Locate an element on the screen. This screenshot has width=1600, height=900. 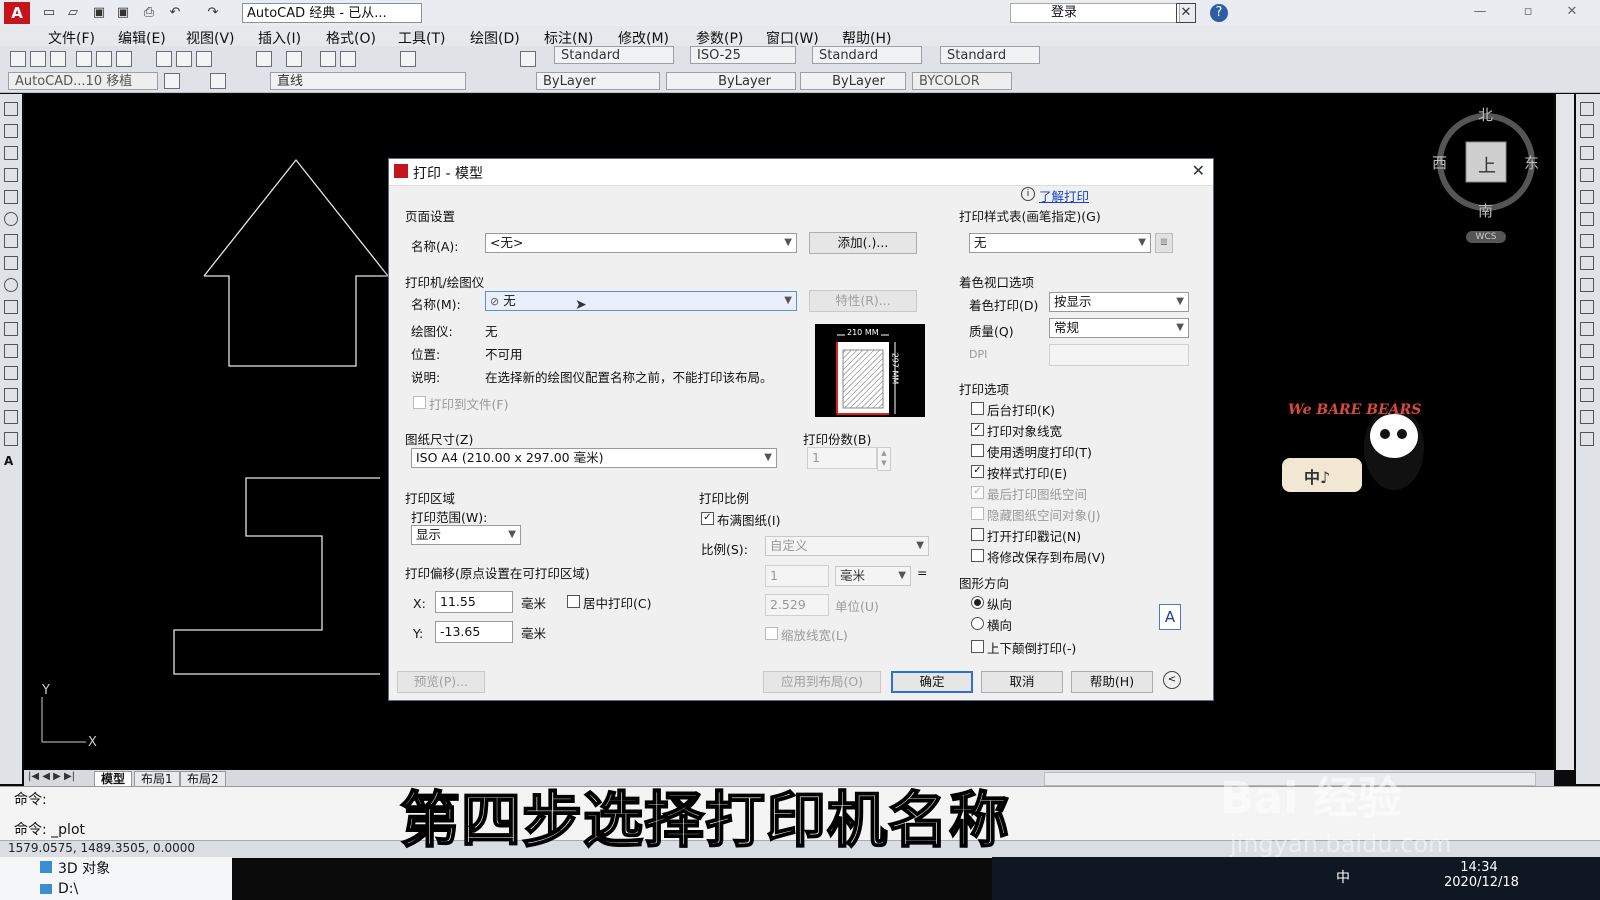
explode-icon is located at coordinates (1587, 439).